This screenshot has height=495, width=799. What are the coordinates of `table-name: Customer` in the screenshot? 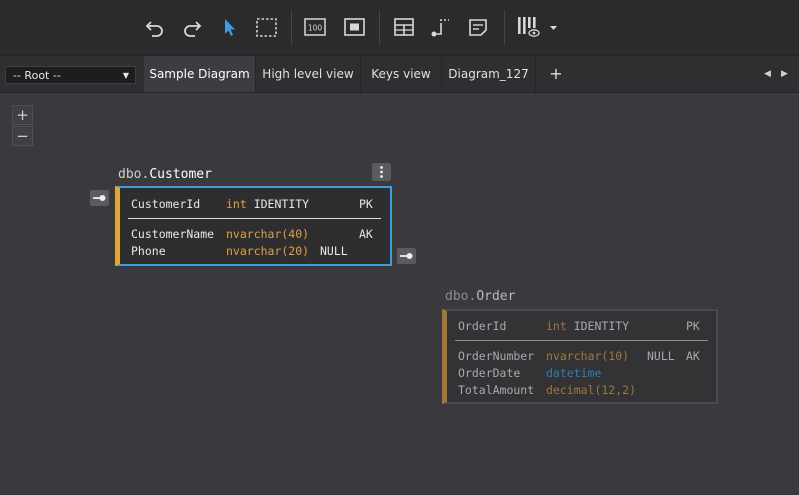 It's located at (180, 174).